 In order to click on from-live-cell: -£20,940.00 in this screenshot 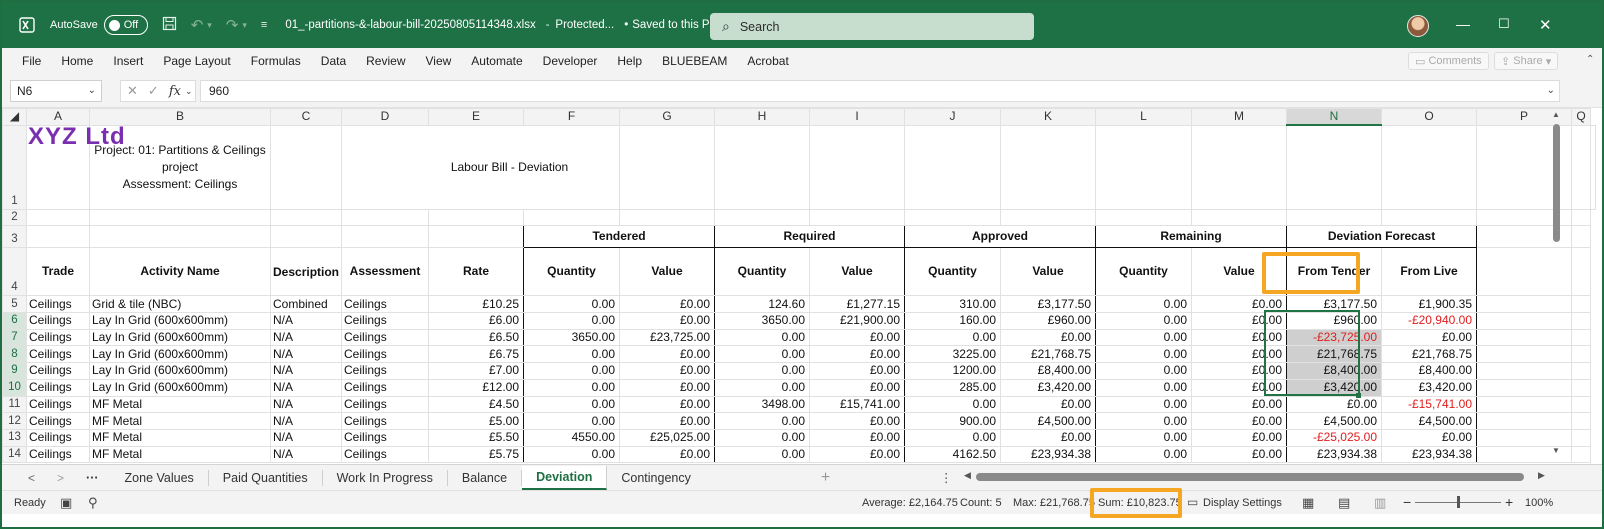, I will do `click(1429, 321)`.